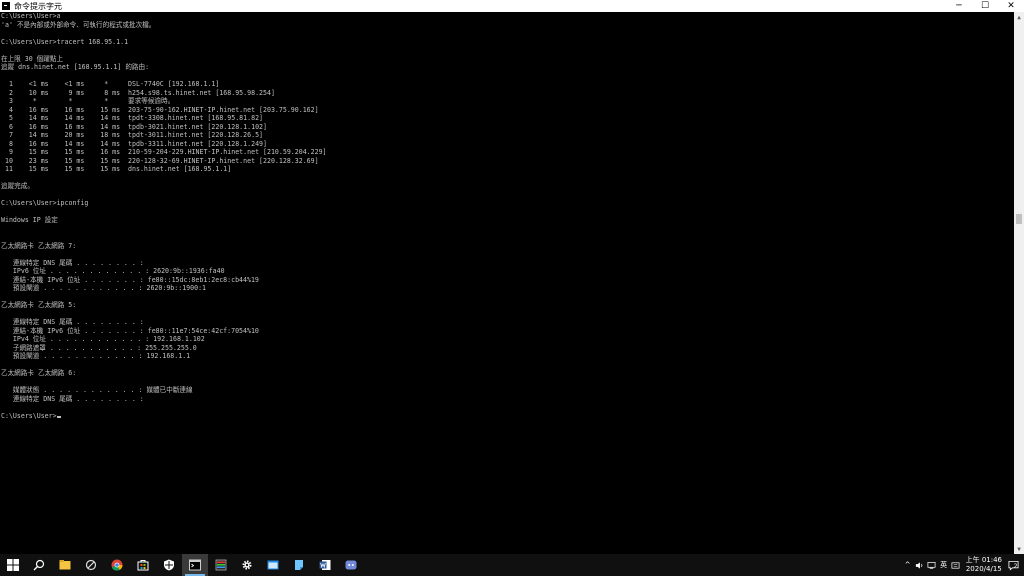 Image resolution: width=1024 pixels, height=576 pixels. I want to click on gear-icon, so click(247, 565).